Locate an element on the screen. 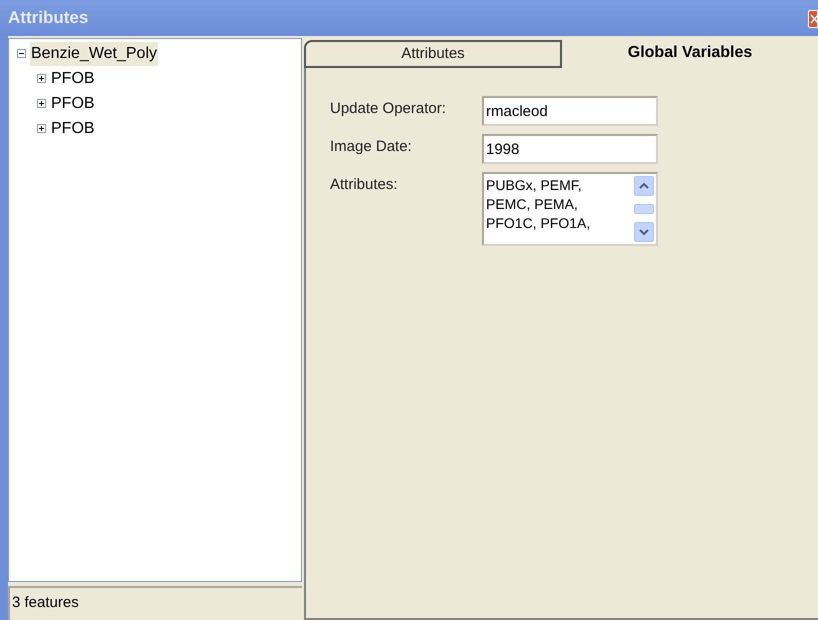 The width and height of the screenshot is (818, 620). scroll-down-icon is located at coordinates (644, 232).